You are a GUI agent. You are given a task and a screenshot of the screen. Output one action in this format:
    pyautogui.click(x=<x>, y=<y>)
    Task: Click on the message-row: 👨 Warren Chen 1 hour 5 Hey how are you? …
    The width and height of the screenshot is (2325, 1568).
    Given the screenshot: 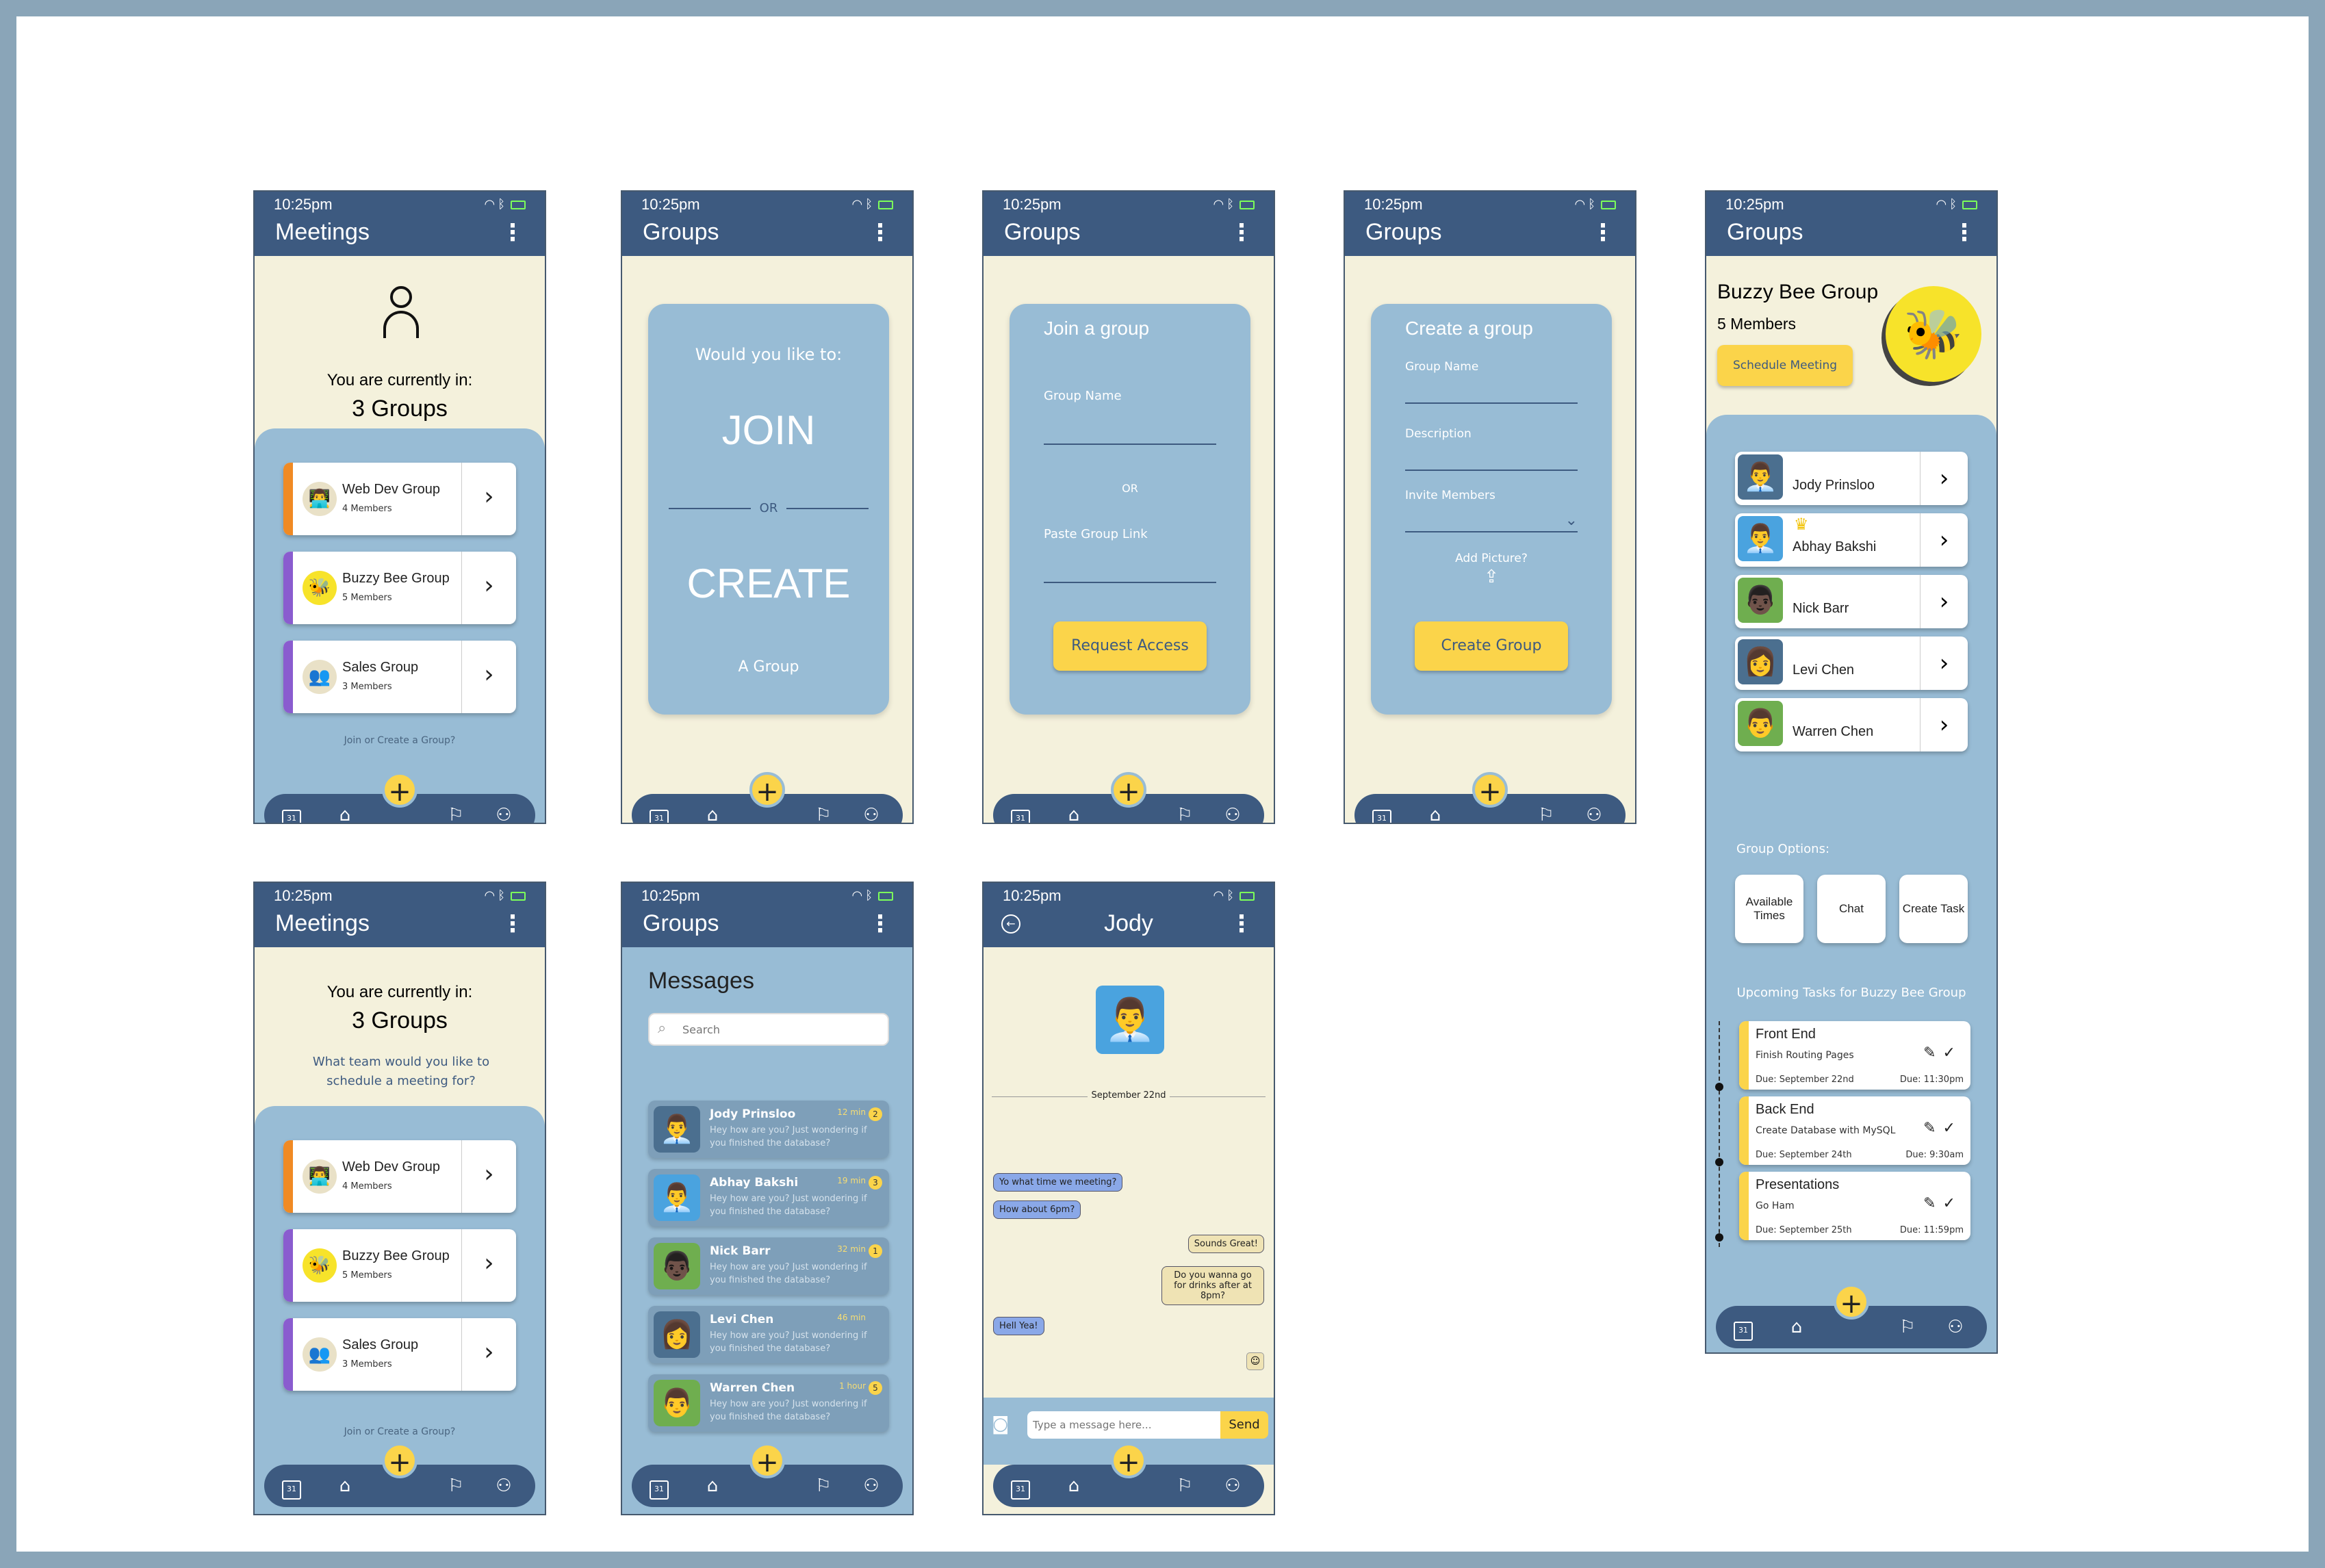 What is the action you would take?
    pyautogui.click(x=769, y=1403)
    